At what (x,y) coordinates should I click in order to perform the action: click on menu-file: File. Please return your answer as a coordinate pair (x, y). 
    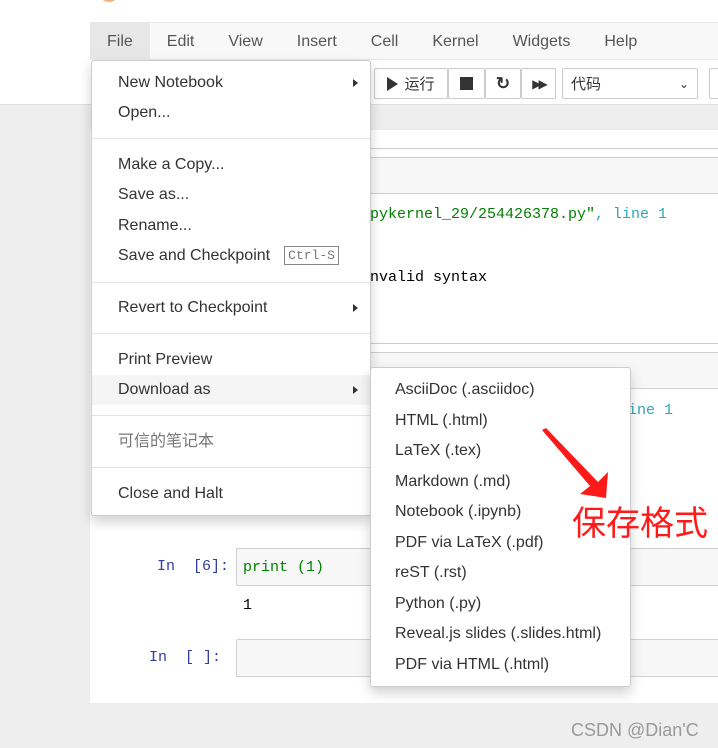
    Looking at the image, I should click on (120, 41).